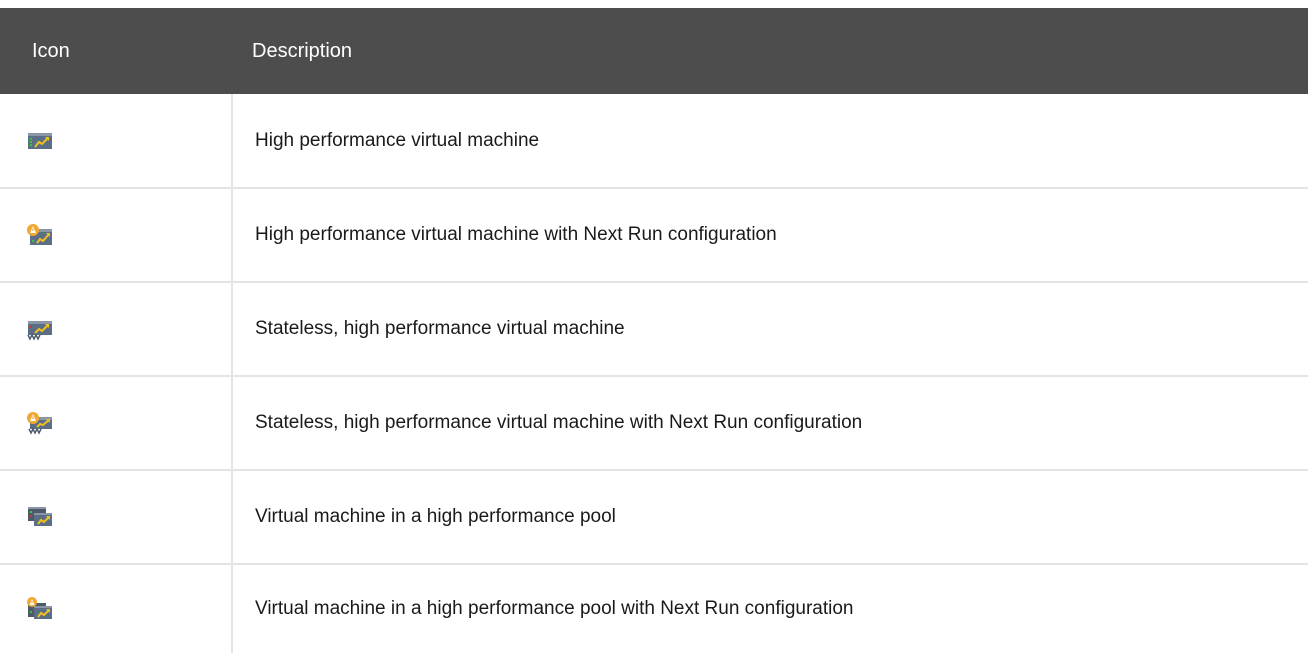 This screenshot has height=659, width=1308. I want to click on table-header-row: Icon Description, so click(654, 51).